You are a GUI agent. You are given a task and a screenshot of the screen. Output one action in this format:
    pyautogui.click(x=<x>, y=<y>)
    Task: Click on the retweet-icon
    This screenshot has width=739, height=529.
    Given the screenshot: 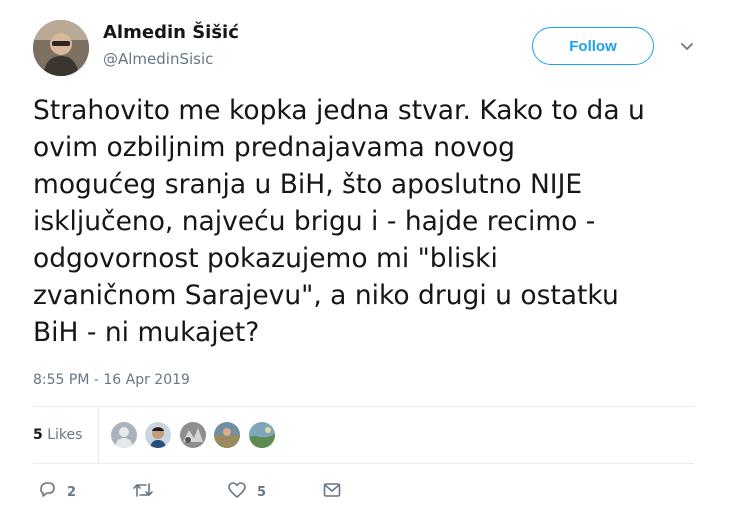 What is the action you would take?
    pyautogui.click(x=143, y=492)
    